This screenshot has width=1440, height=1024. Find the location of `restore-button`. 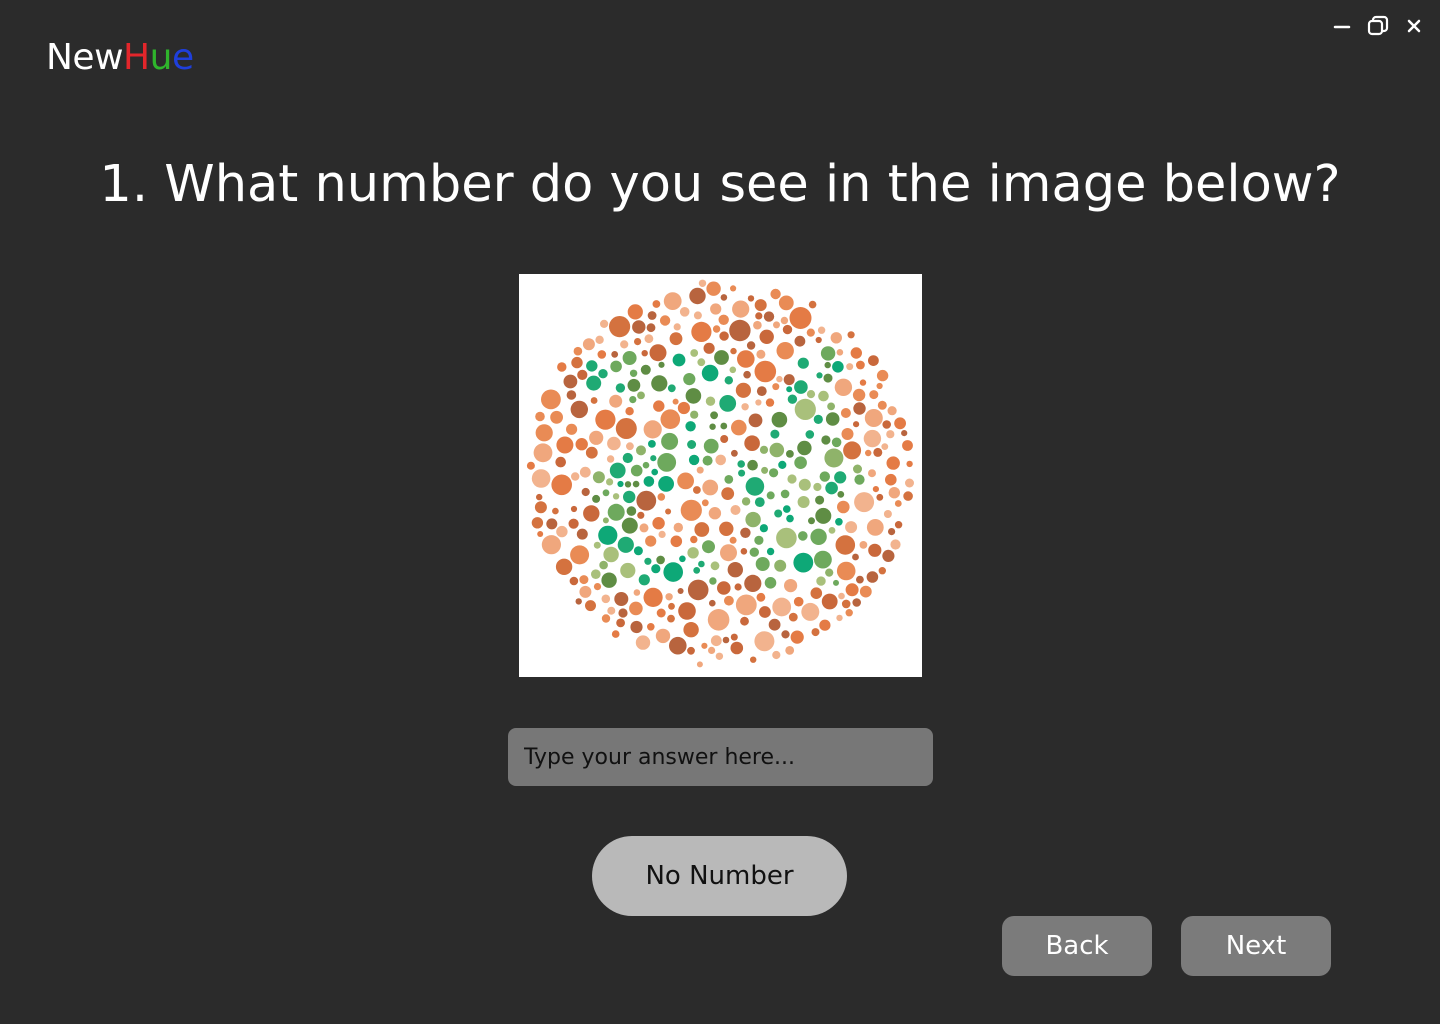

restore-button is located at coordinates (1378, 26).